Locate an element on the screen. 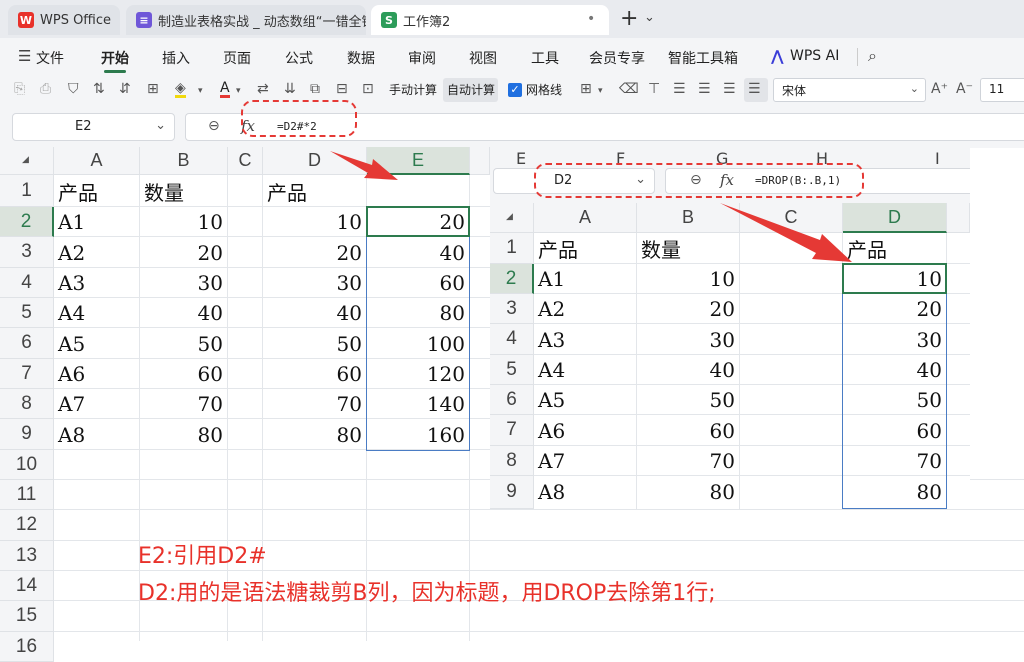 This screenshot has height=662, width=1024. arrow-to-e2 is located at coordinates (364, 165).